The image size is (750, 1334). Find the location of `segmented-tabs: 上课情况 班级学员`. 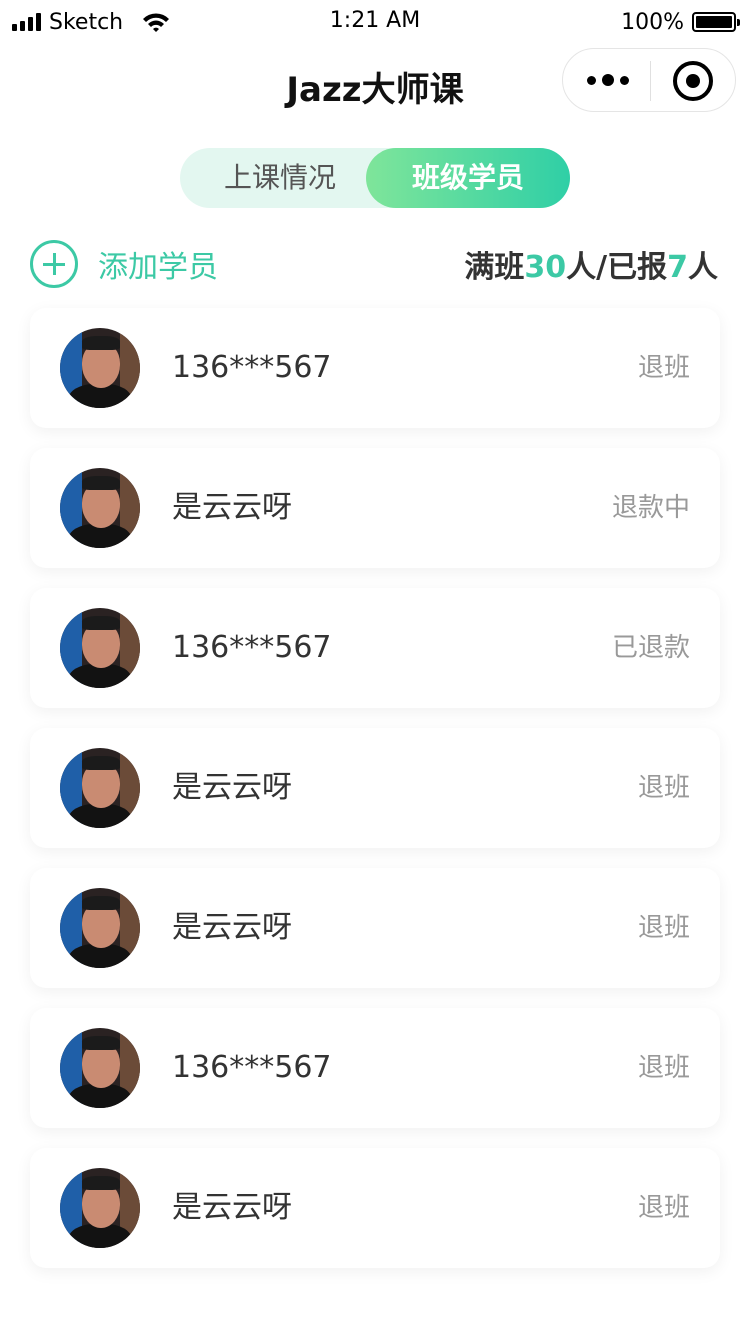

segmented-tabs: 上课情况 班级学员 is located at coordinates (375, 178).